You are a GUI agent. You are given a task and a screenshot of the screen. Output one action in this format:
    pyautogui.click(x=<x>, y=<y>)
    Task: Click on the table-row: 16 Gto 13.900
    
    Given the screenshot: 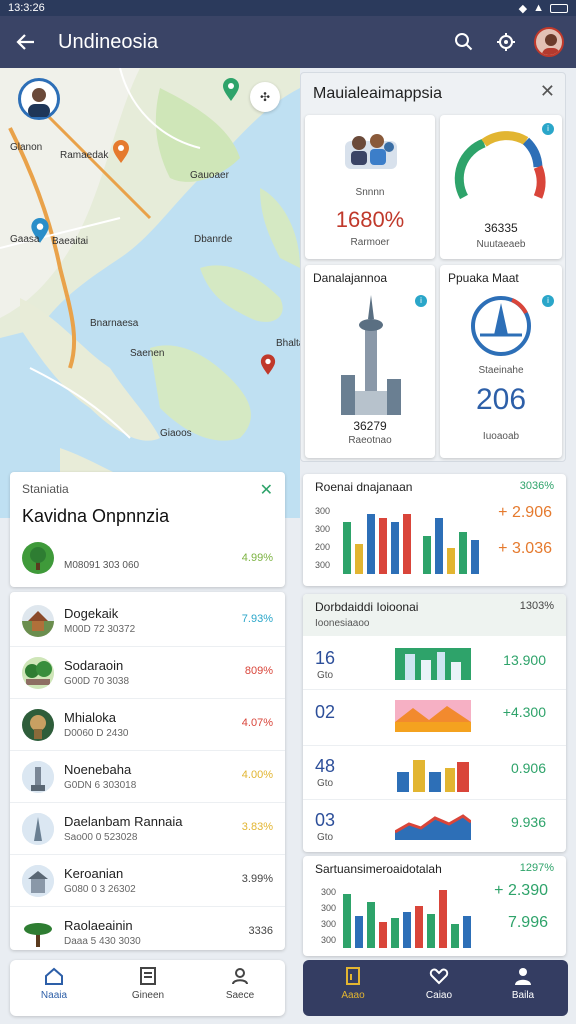 What is the action you would take?
    pyautogui.click(x=434, y=664)
    